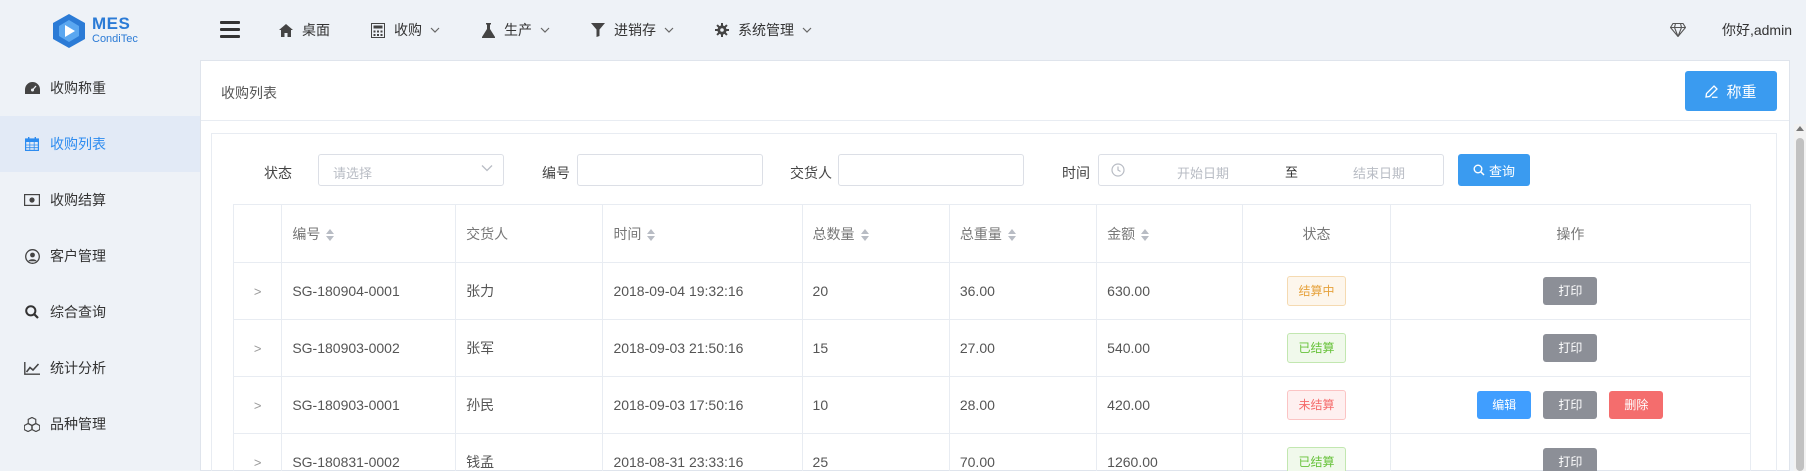  Describe the element at coordinates (875, 452) in the screenshot. I see `total-qty-cell: 25` at that location.